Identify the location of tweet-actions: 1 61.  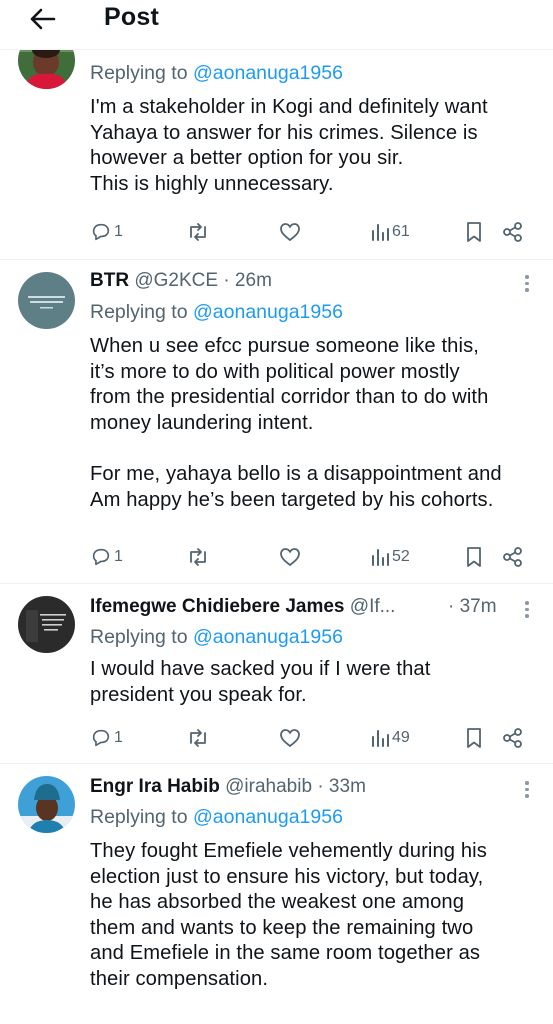
(310, 232).